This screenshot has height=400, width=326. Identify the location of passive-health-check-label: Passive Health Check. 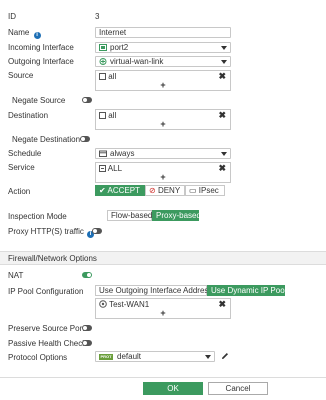
(47, 343).